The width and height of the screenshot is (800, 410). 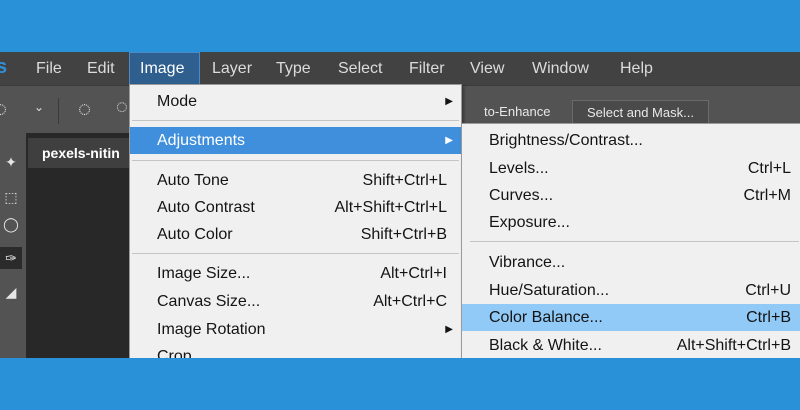 What do you see at coordinates (174, 353) in the screenshot?
I see `menu-item-label: Crop` at bounding box center [174, 353].